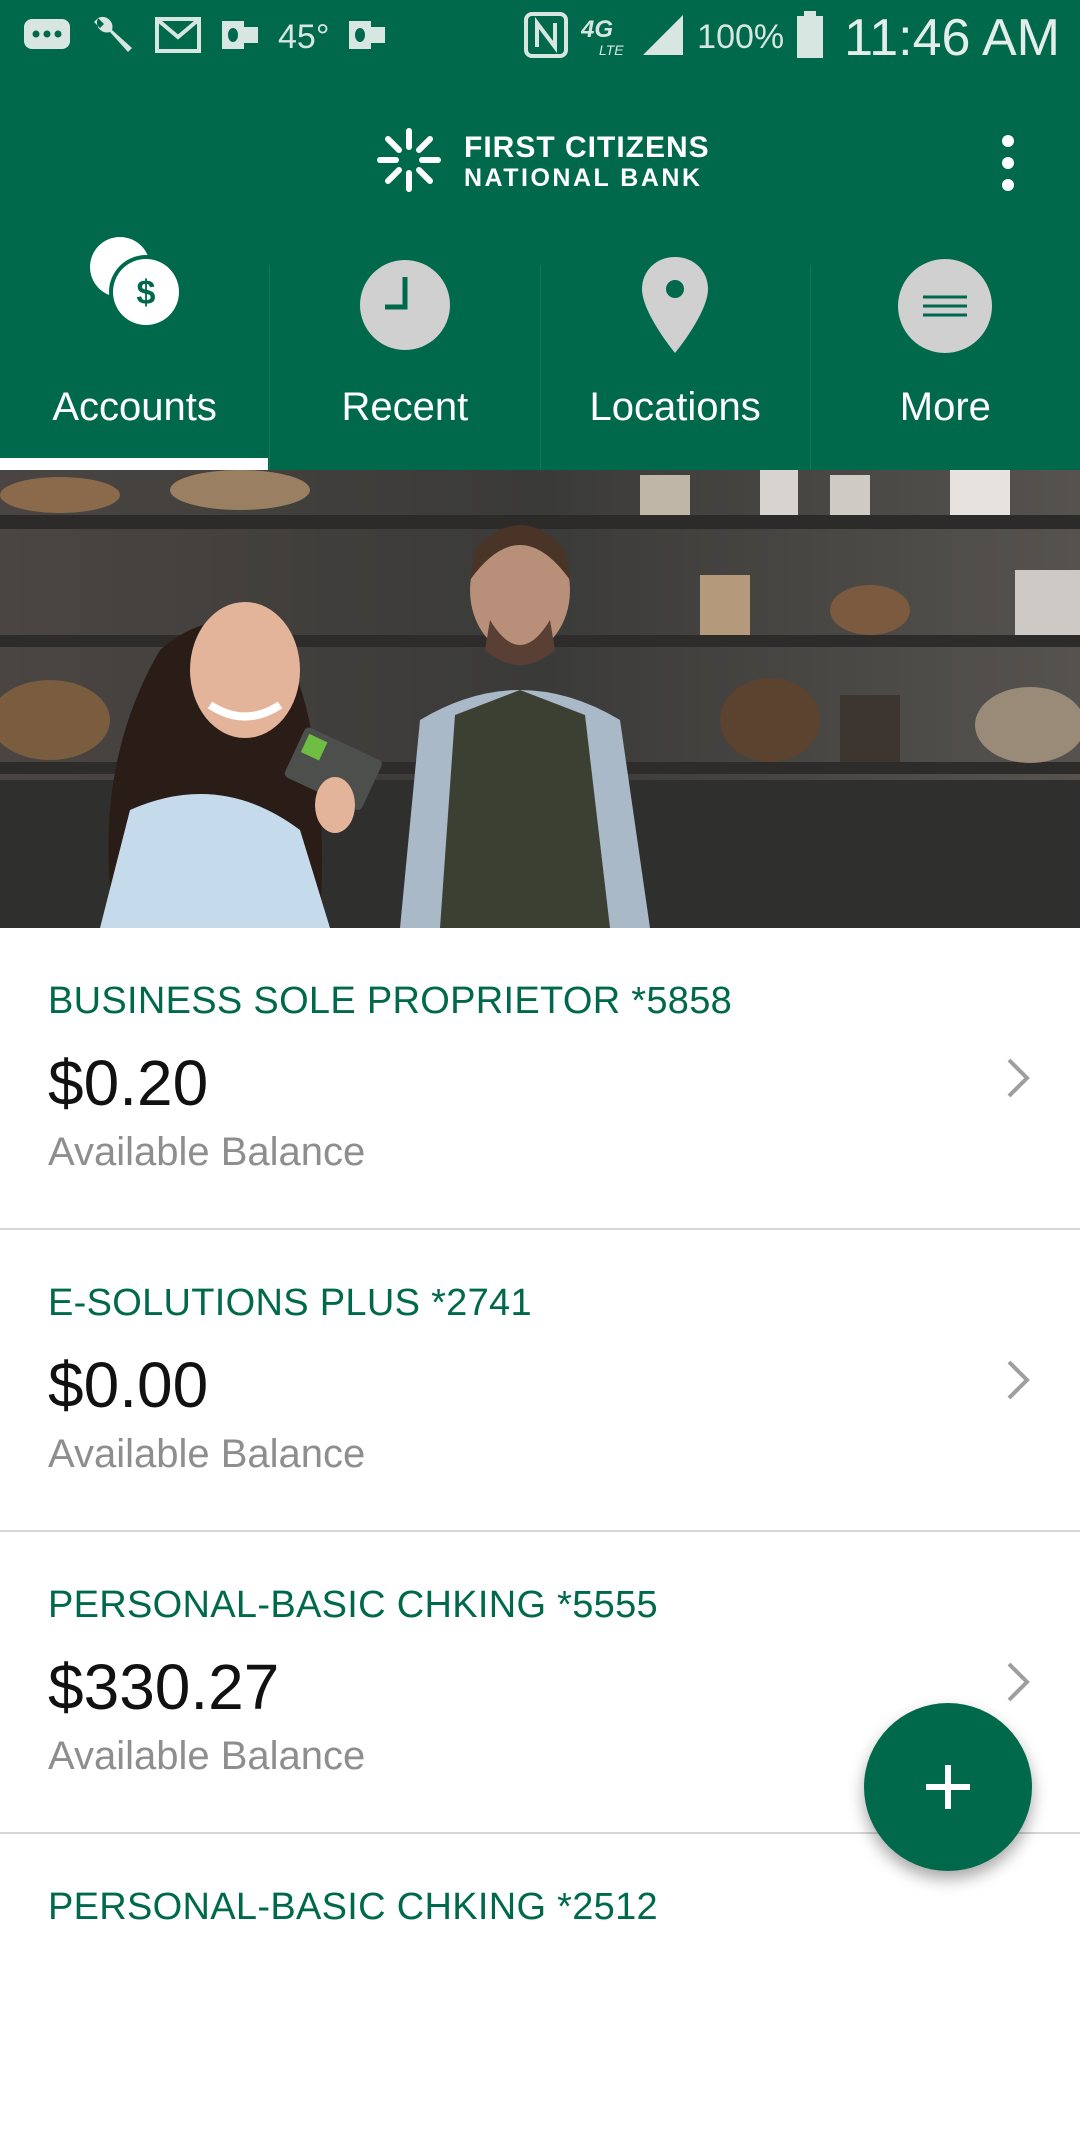 This screenshot has width=1080, height=2134. Describe the element at coordinates (128, 1083) in the screenshot. I see `account-balance: $0.20` at that location.